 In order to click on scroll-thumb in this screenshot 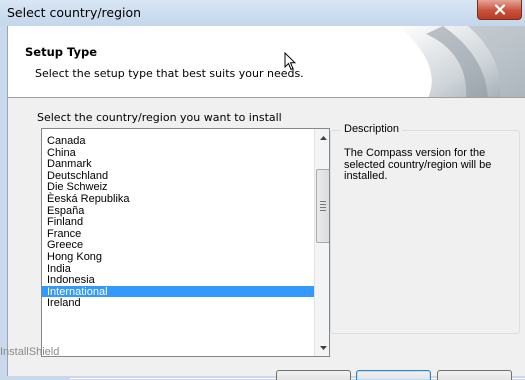, I will do `click(322, 206)`.